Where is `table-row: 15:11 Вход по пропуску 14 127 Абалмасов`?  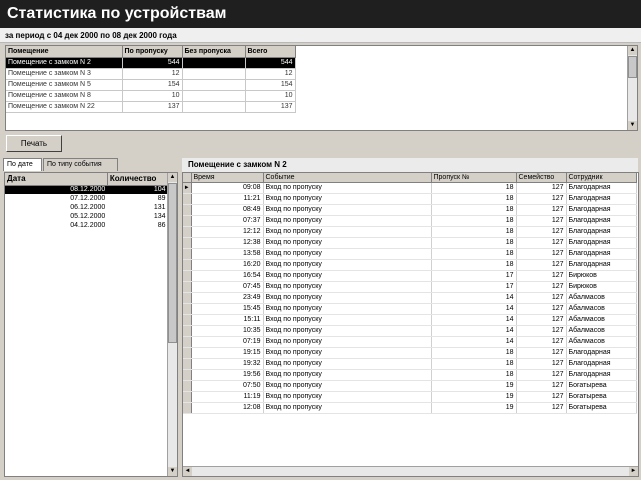
table-row: 15:11 Вход по пропуску 14 127 Абалмасов is located at coordinates (410, 320).